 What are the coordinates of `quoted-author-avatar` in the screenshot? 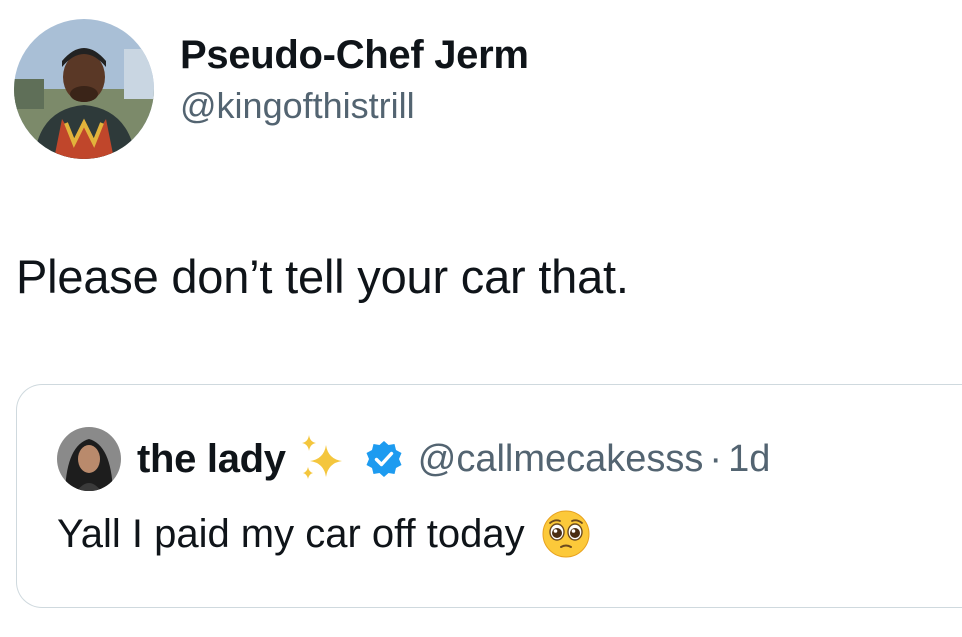 It's located at (89, 459).